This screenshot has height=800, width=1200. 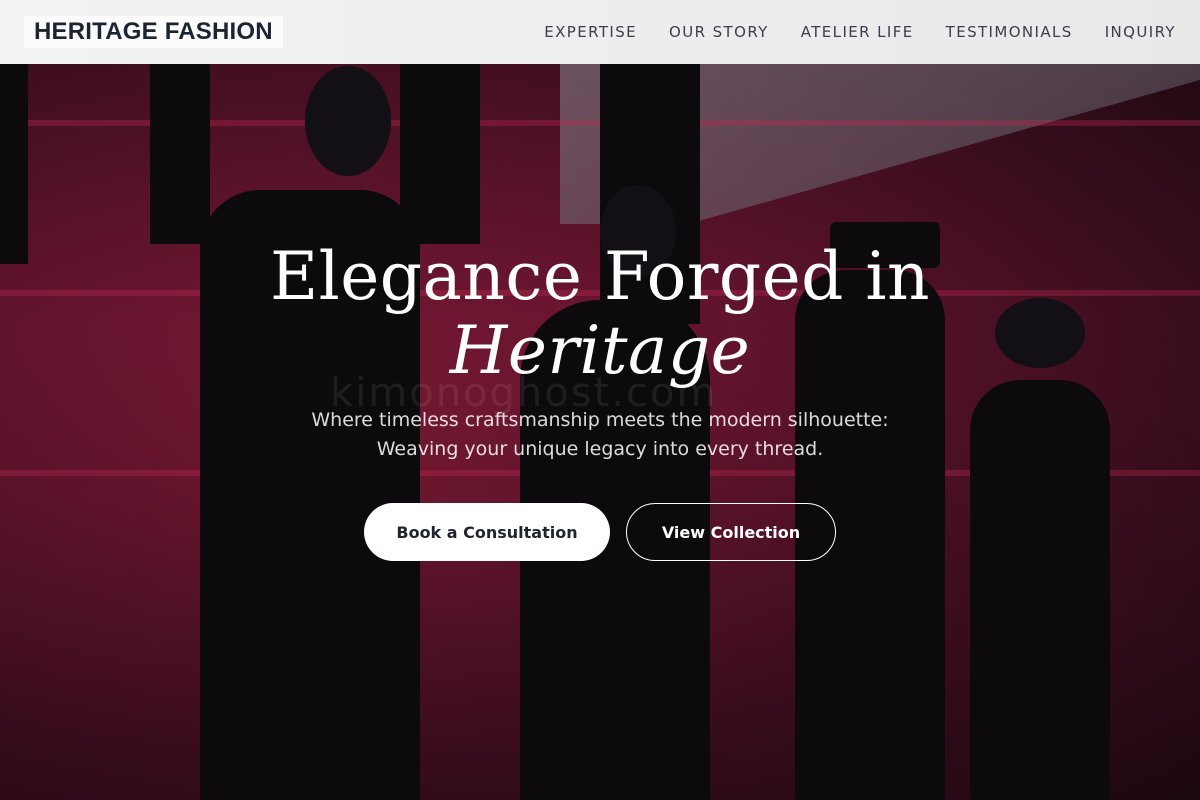 I want to click on hero-title-line1: Elegance Forged in, so click(x=600, y=276).